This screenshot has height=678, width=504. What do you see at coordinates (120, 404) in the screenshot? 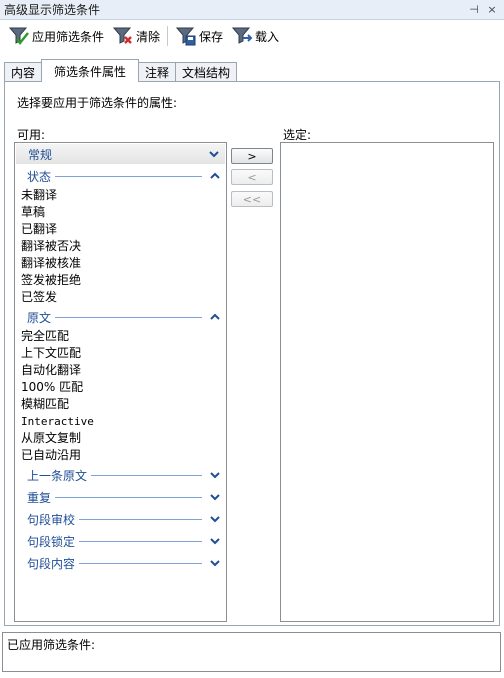
I see `list-item: 模糊匹配` at bounding box center [120, 404].